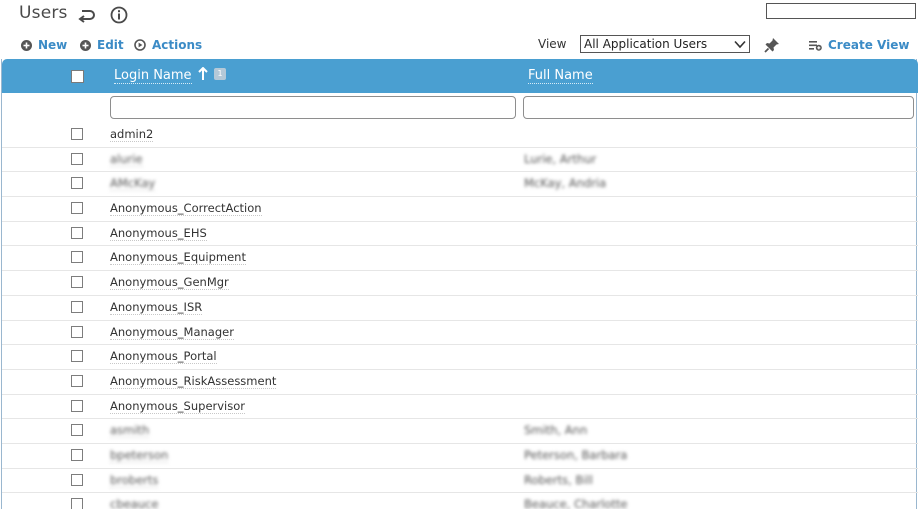 This screenshot has height=509, width=919. I want to click on actions-button-label: Actions, so click(177, 45).